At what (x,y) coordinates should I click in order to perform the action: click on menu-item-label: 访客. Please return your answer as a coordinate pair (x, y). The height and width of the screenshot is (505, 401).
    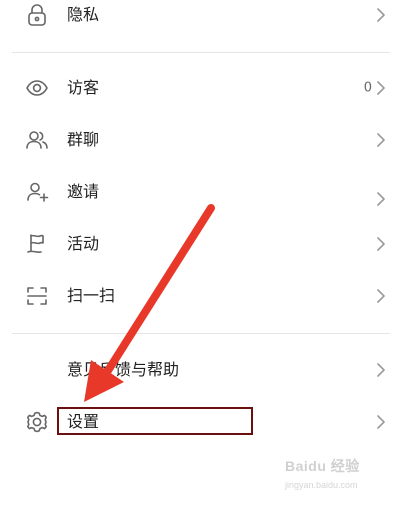
    Looking at the image, I should click on (83, 87).